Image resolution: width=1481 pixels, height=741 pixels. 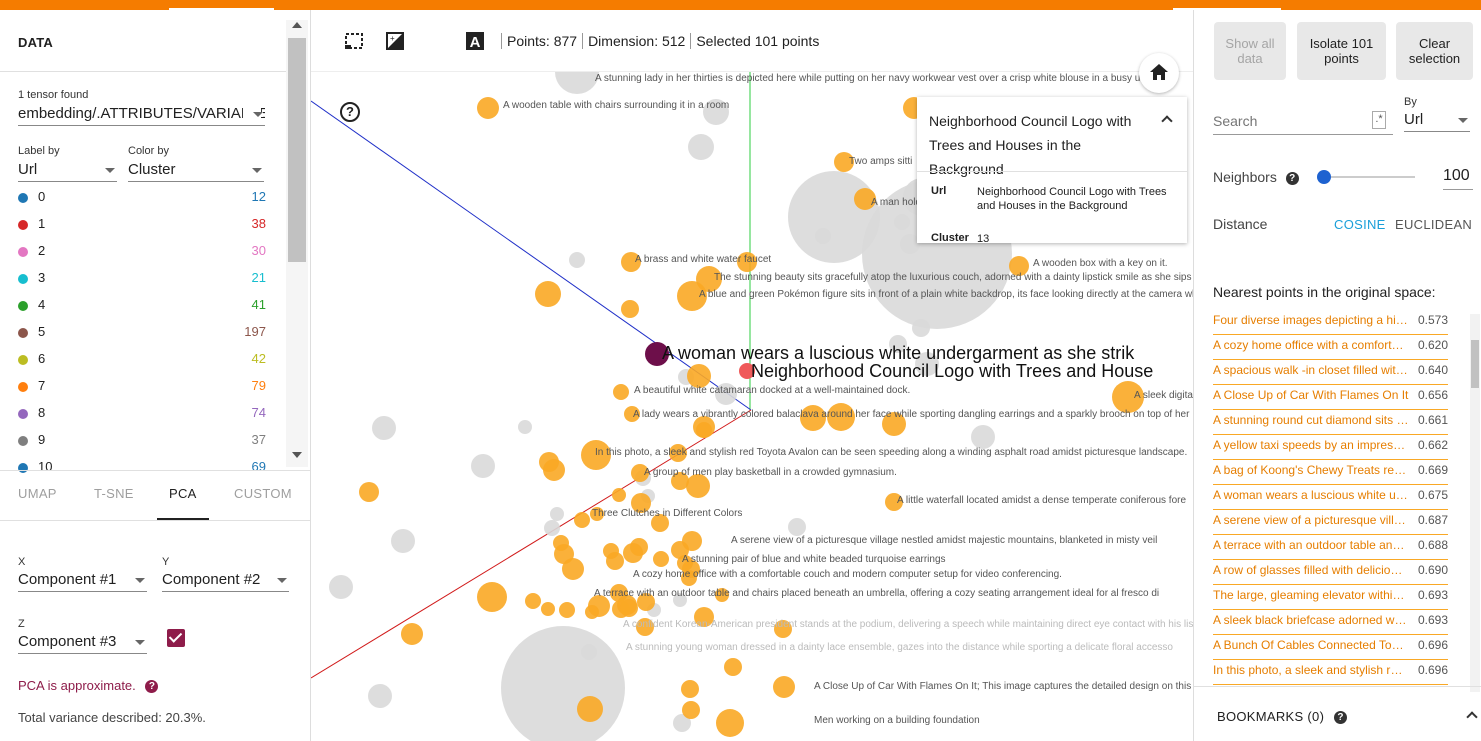 I want to click on neighbors-slider-thumb, so click(x=1323, y=177).